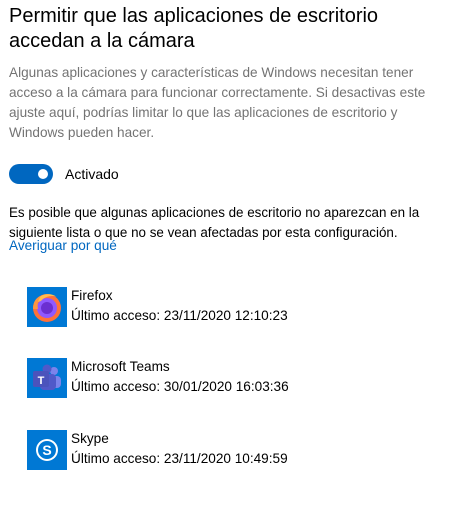 This screenshot has width=458, height=513. What do you see at coordinates (41, 381) in the screenshot?
I see `svg-text: T` at bounding box center [41, 381].